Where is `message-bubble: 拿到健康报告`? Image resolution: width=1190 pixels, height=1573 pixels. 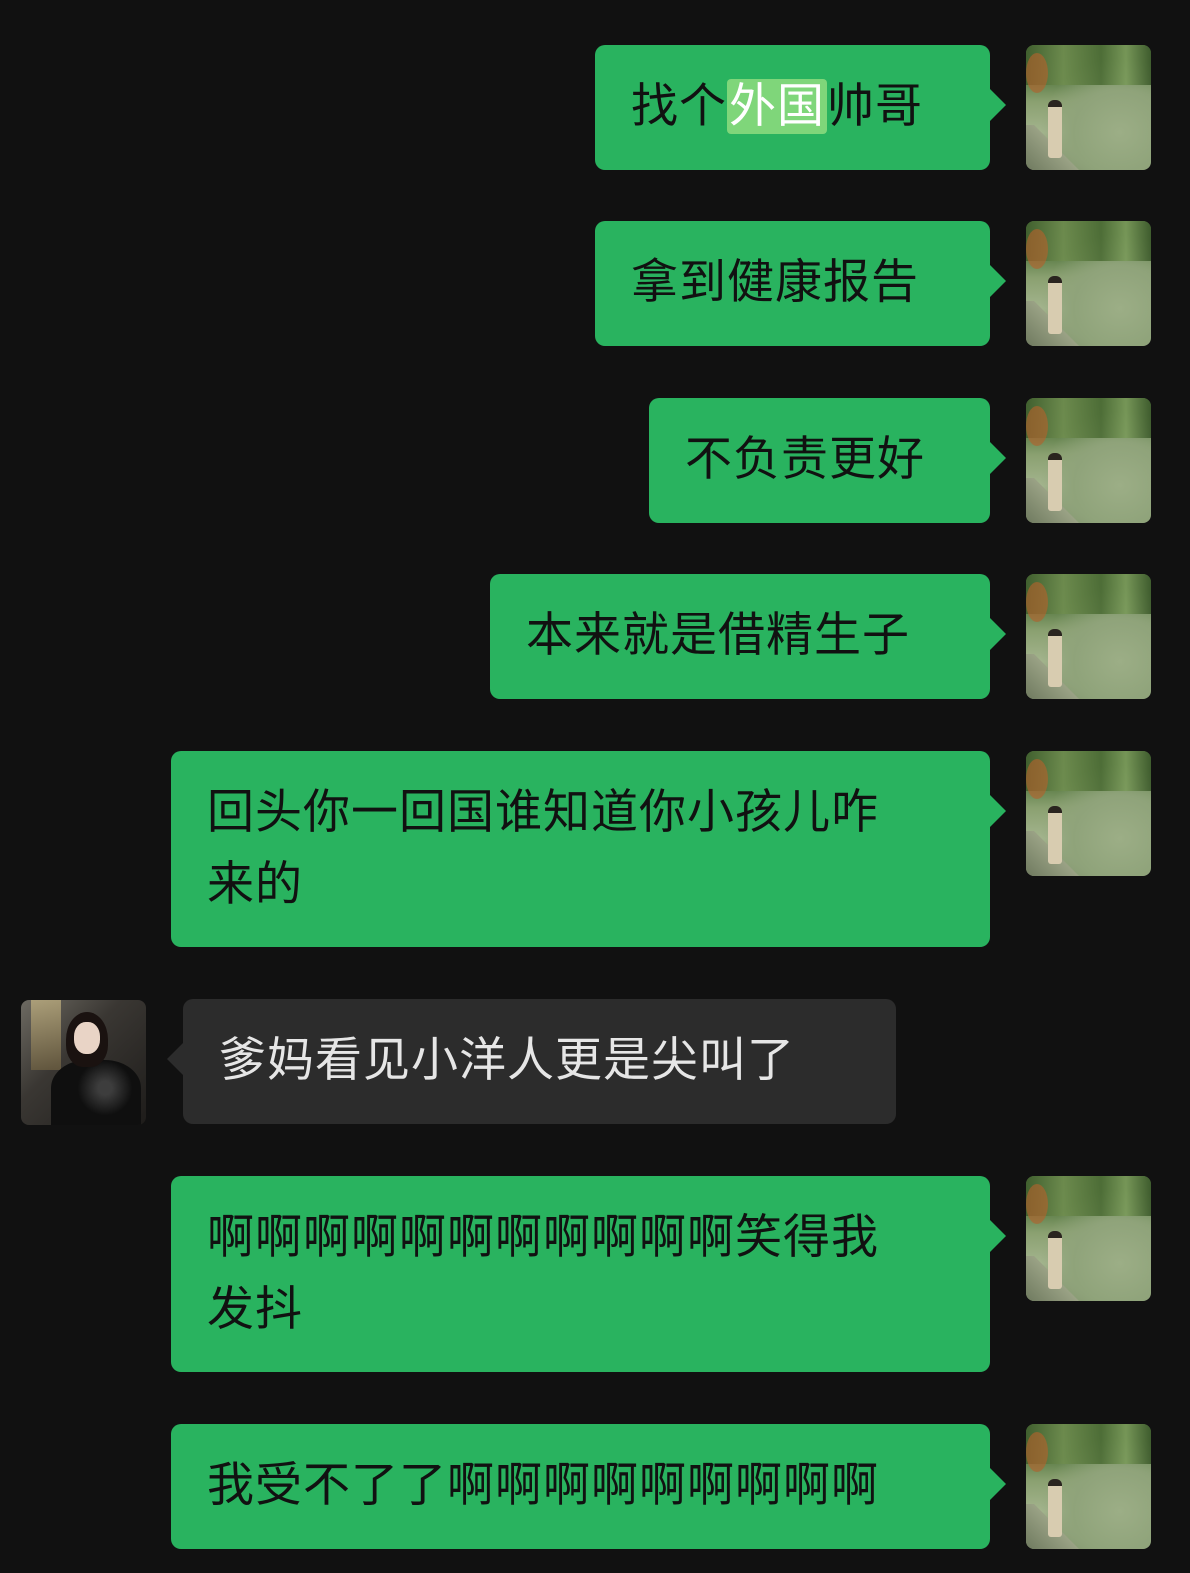 message-bubble: 拿到健康报告 is located at coordinates (800, 283).